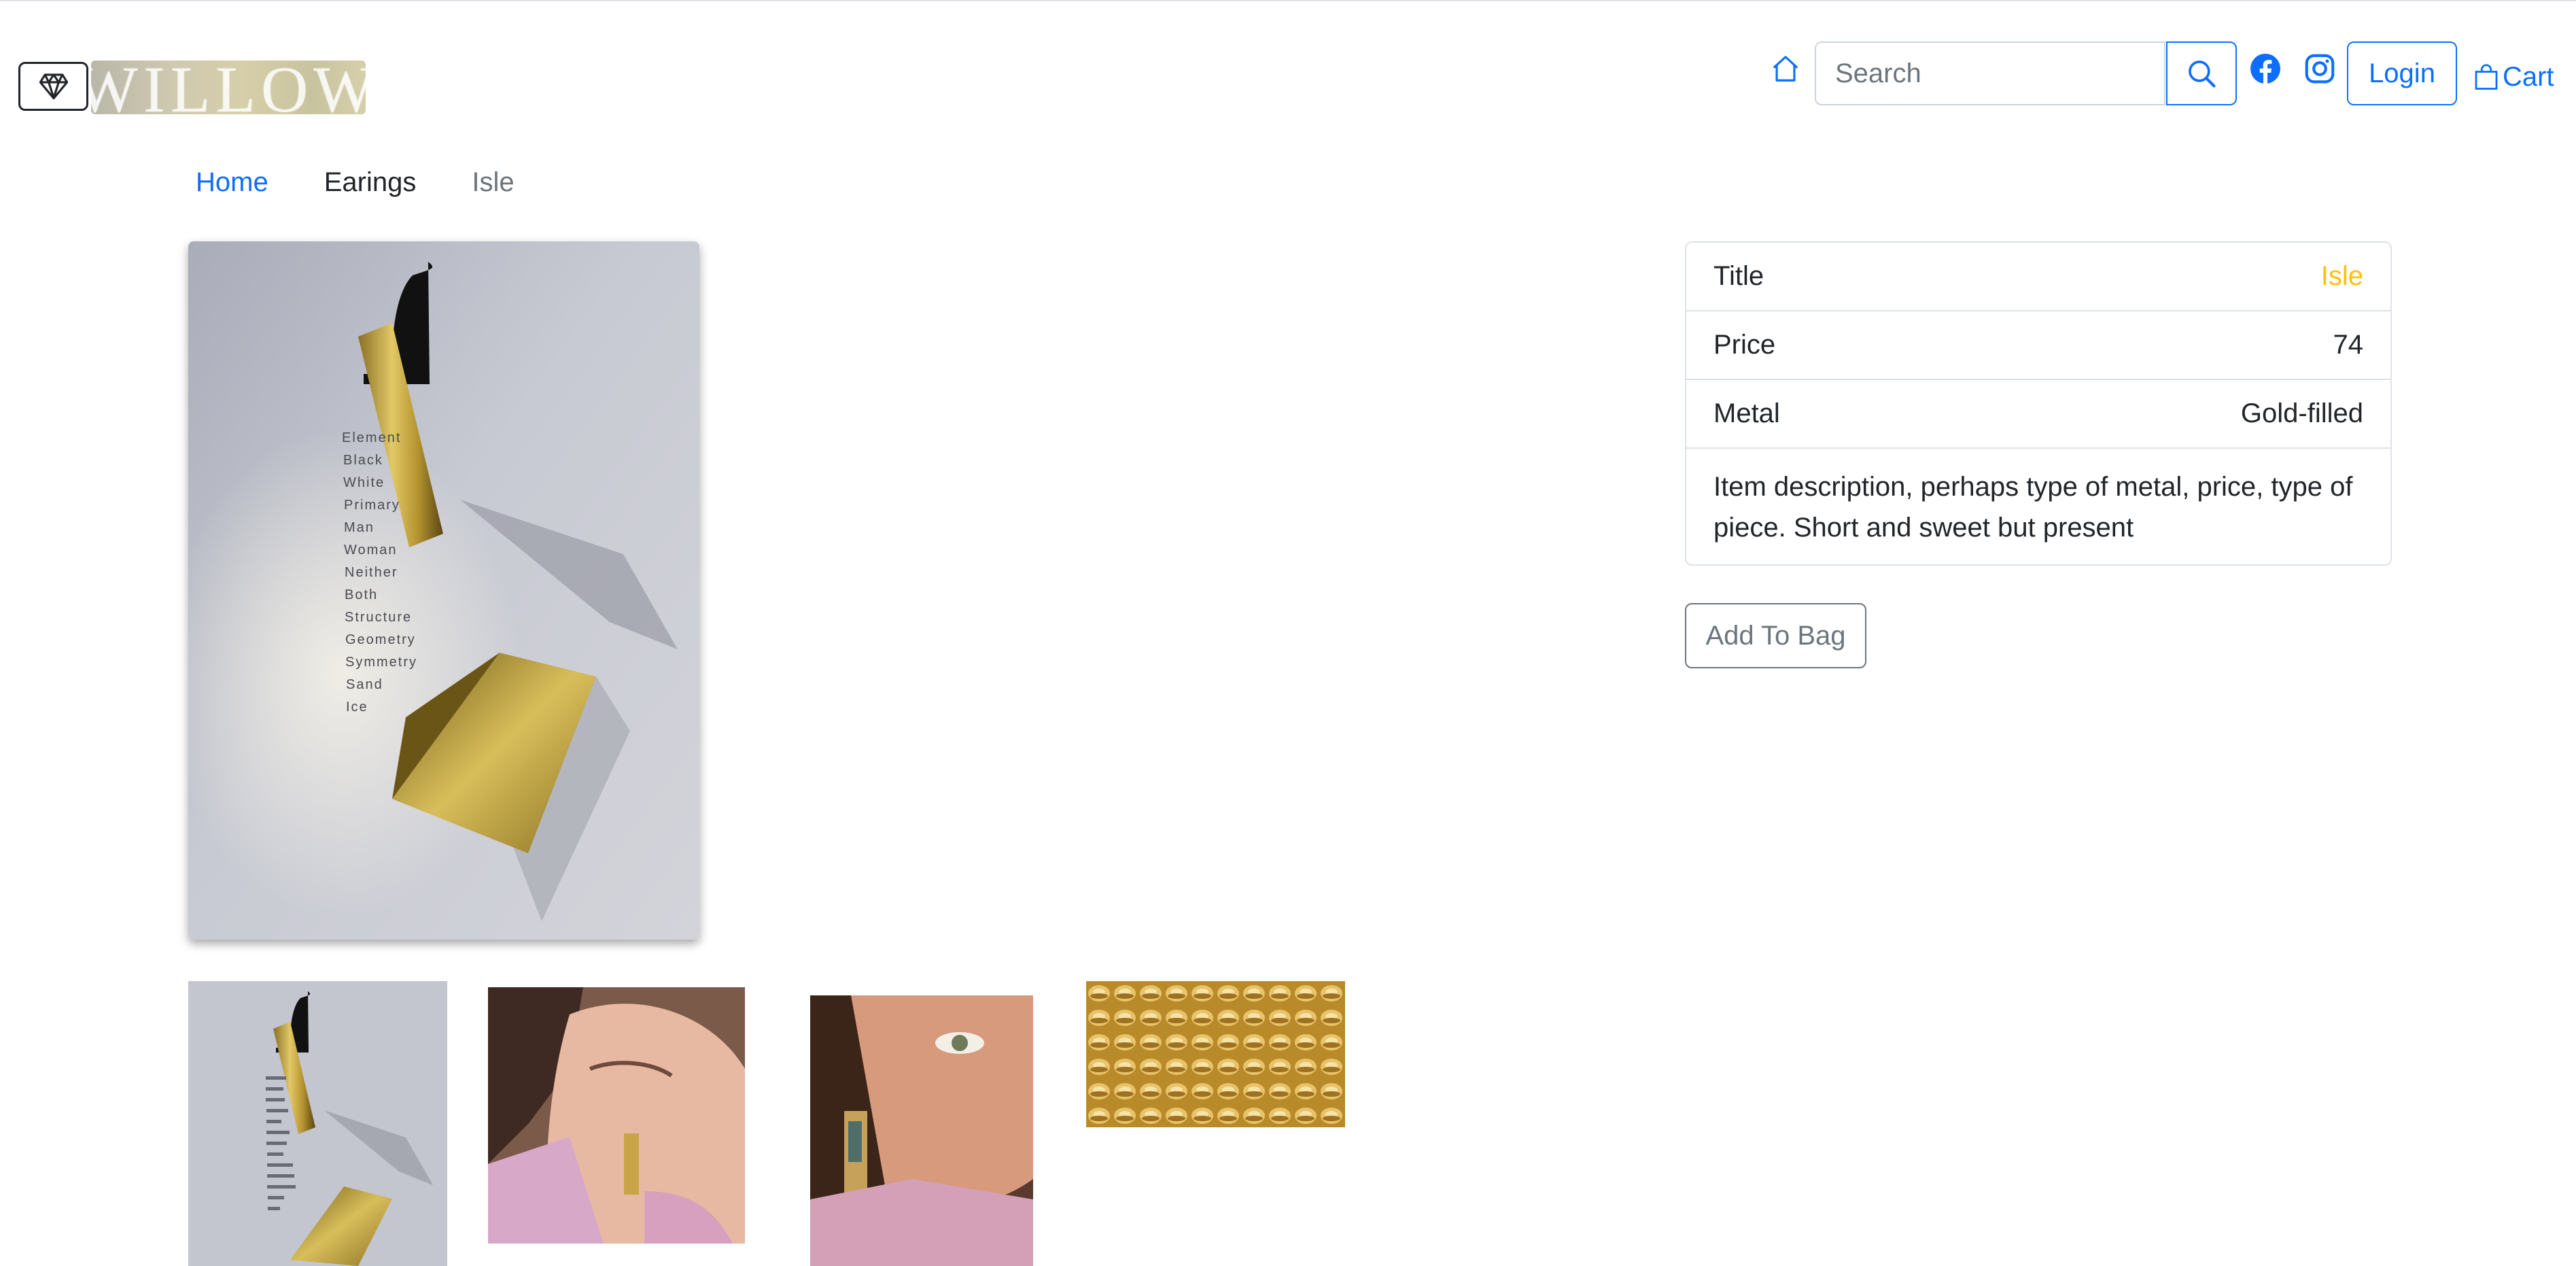  What do you see at coordinates (363, 460) in the screenshot?
I see `poster-word: Black` at bounding box center [363, 460].